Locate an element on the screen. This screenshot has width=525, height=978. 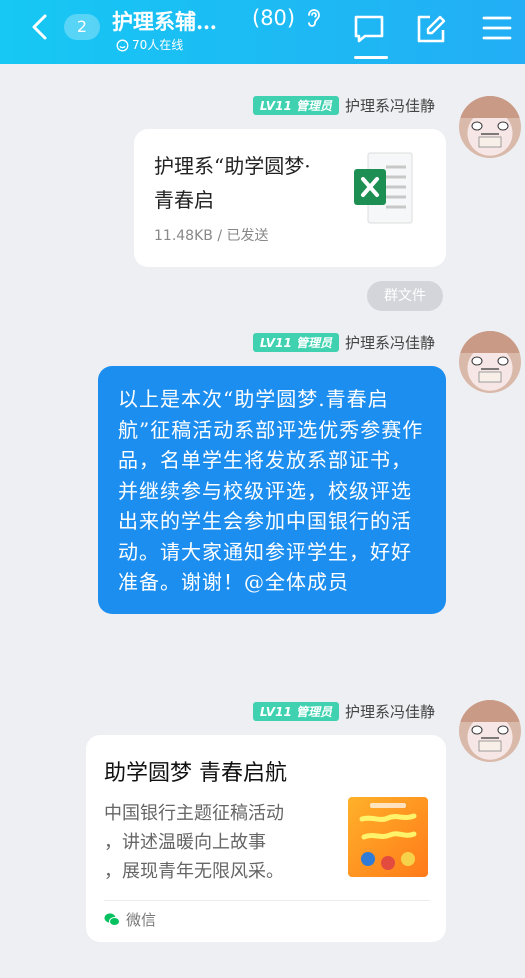
source-name: 微信 is located at coordinates (141, 920).